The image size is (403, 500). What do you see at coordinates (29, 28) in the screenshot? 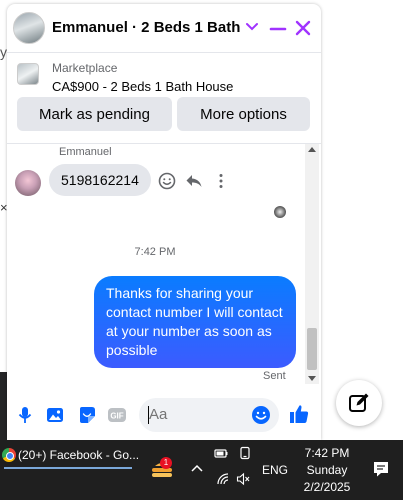
I see `listing-avatar` at bounding box center [29, 28].